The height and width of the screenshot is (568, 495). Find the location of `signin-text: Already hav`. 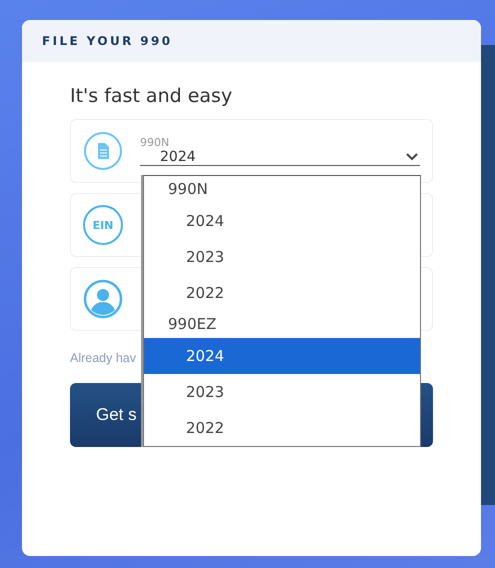

signin-text: Already hav is located at coordinates (103, 358).